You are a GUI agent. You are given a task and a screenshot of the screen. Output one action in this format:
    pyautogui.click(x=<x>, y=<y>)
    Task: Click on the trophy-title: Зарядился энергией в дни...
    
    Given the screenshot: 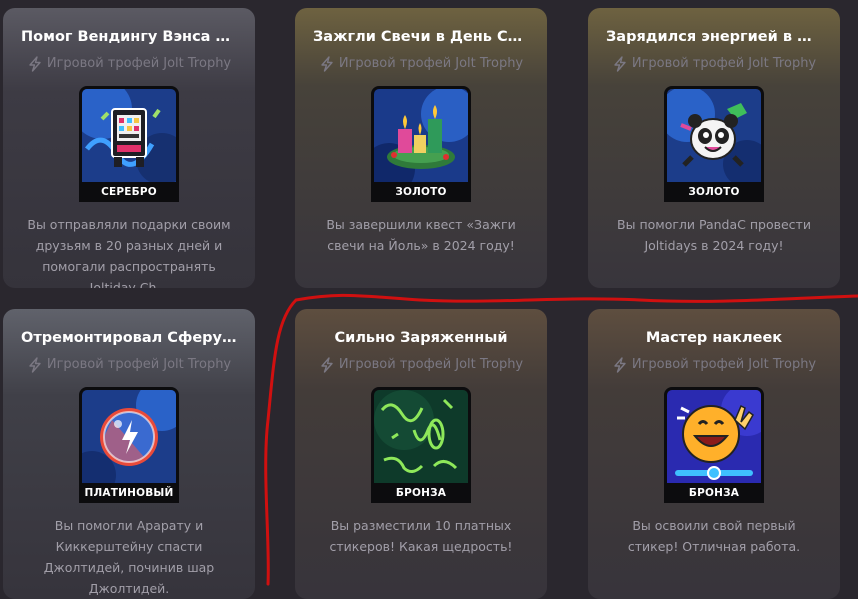 What is the action you would take?
    pyautogui.click(x=714, y=37)
    